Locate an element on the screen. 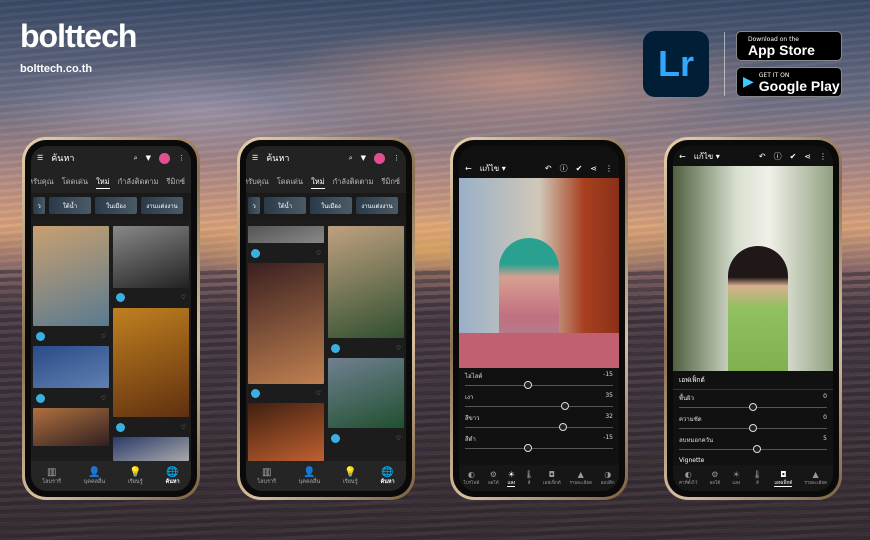 The height and width of the screenshot is (540, 870). tool-6: ◑ ออปติก is located at coordinates (608, 478).